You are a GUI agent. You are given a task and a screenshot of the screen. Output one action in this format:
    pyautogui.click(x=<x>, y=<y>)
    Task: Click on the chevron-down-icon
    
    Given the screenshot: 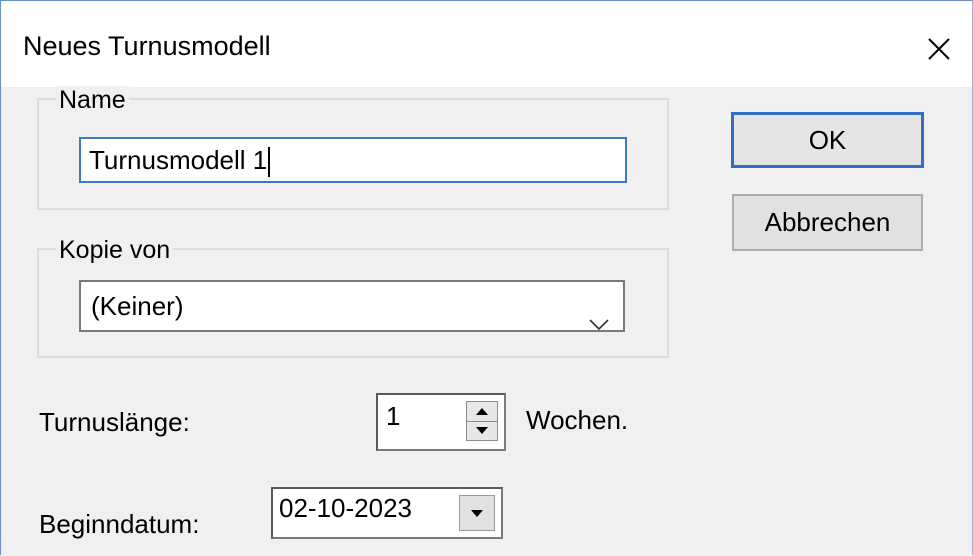 What is the action you would take?
    pyautogui.click(x=599, y=322)
    